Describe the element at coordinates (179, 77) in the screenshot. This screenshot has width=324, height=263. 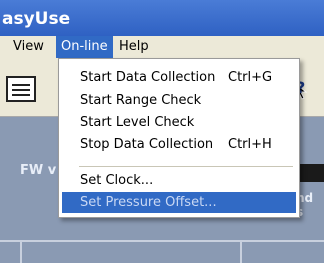
I see `menu-item-start-data-collection: Start Data Collection Ctrl+G` at that location.